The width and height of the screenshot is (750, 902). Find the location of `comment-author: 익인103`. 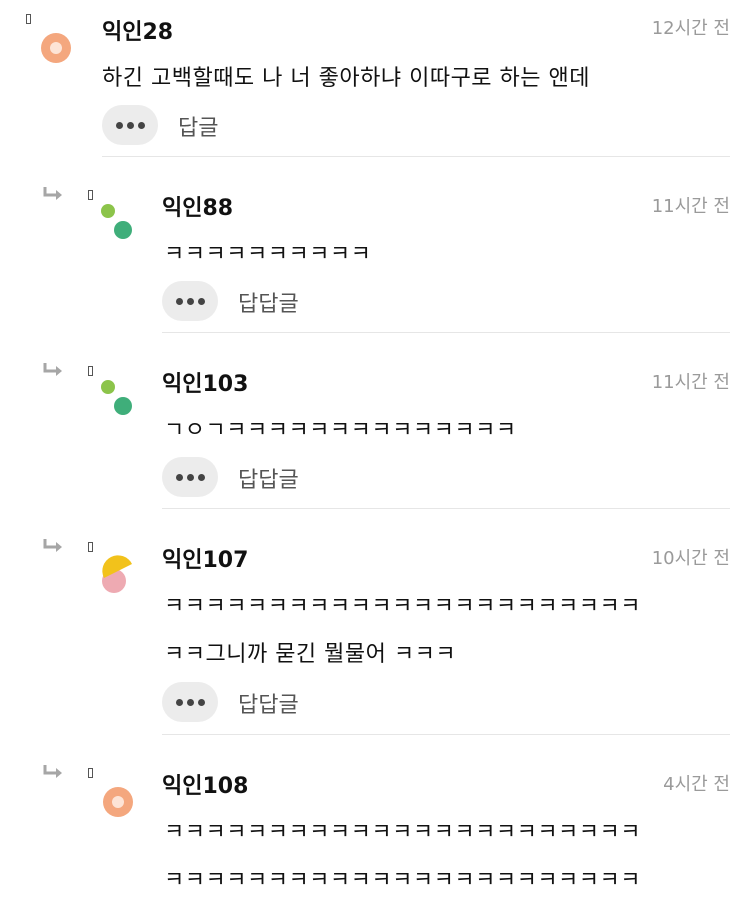

comment-author: 익인103 is located at coordinates (205, 382).